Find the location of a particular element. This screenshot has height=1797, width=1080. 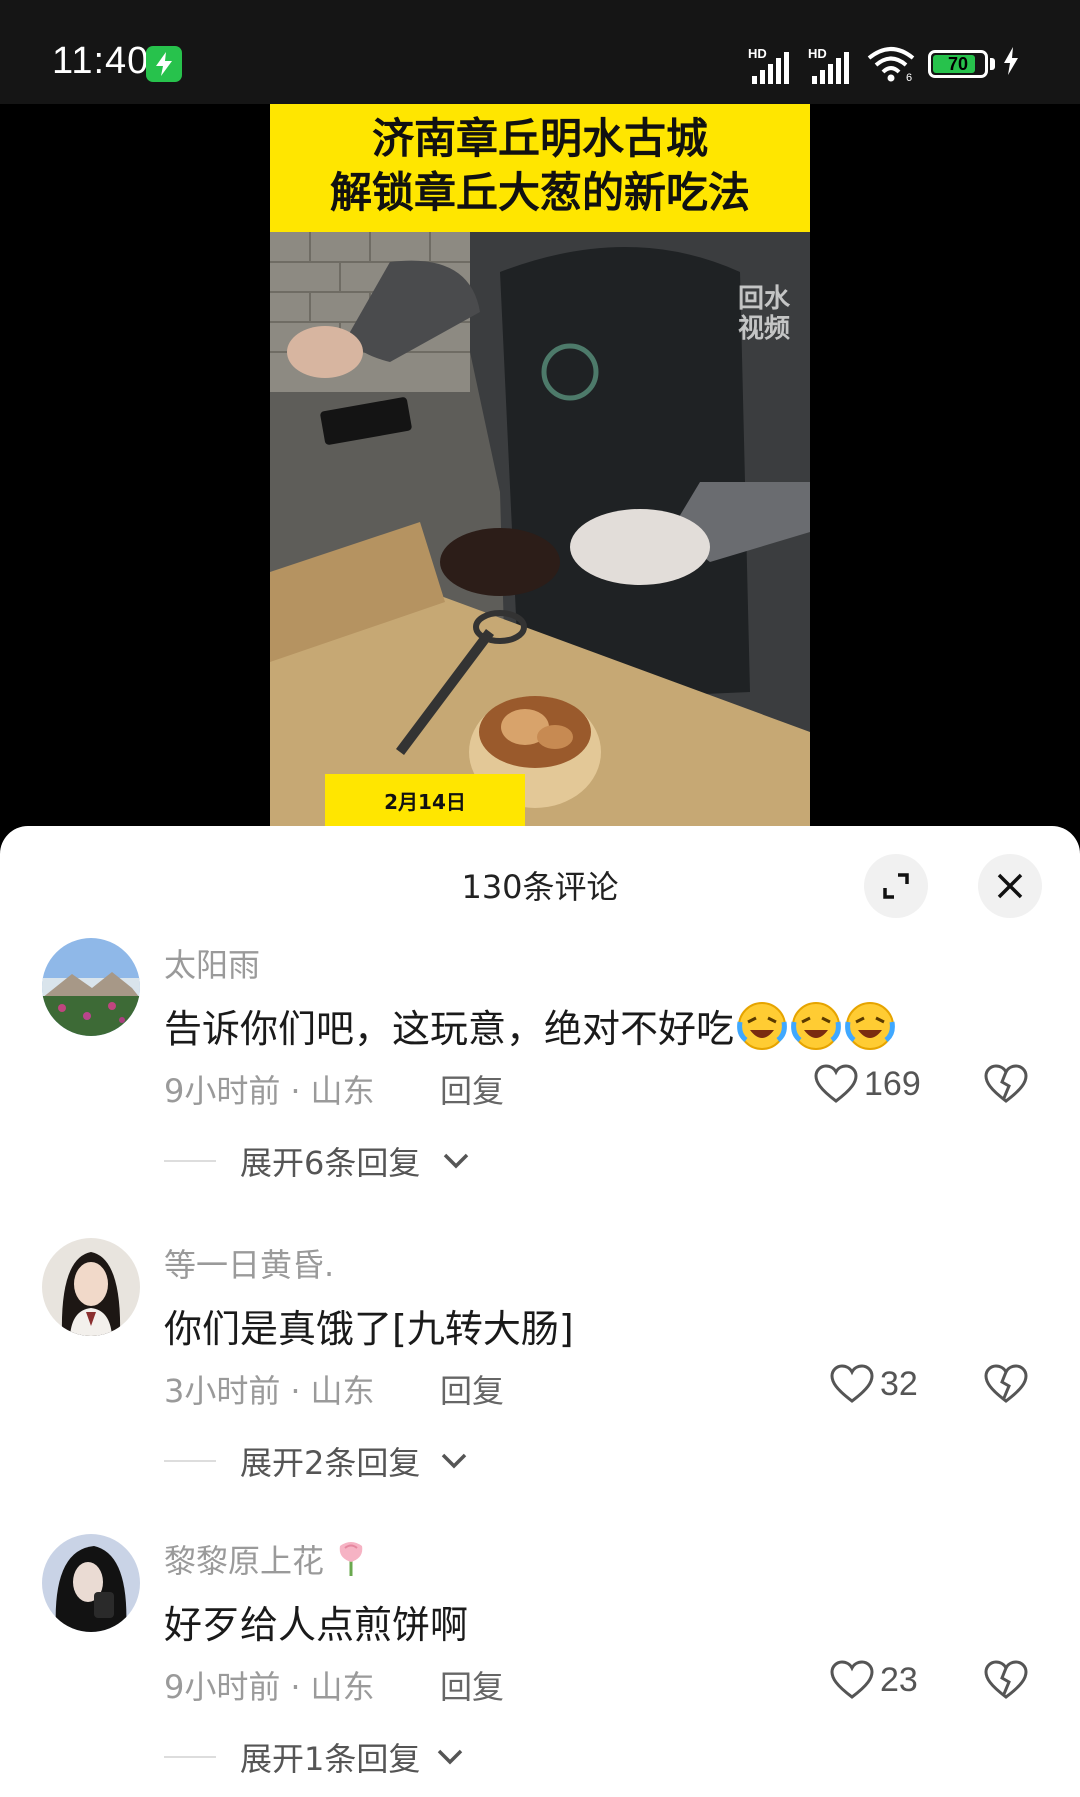

comment-text: 好歹给人点煎饼啊 is located at coordinates (316, 1625).